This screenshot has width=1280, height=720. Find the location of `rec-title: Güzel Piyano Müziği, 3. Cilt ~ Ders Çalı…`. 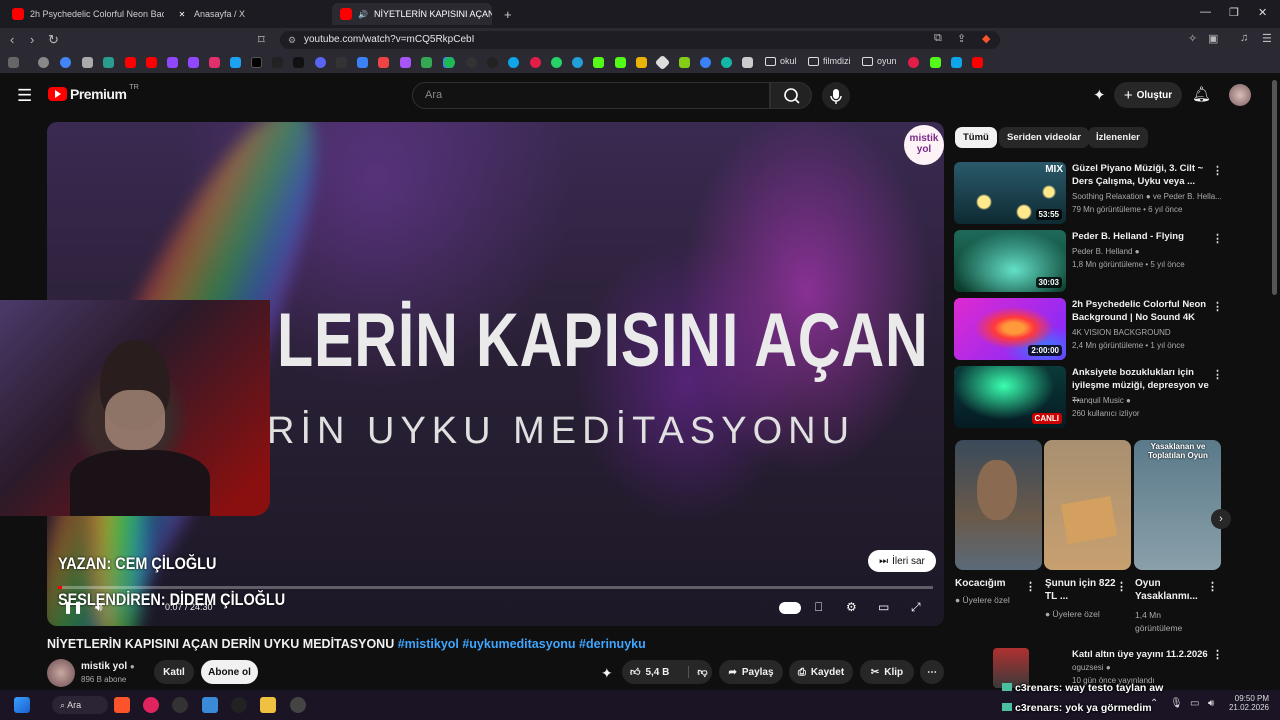

rec-title: Güzel Piyano Müziği, 3. Cilt ~ Ders Çalı… is located at coordinates (1142, 175).